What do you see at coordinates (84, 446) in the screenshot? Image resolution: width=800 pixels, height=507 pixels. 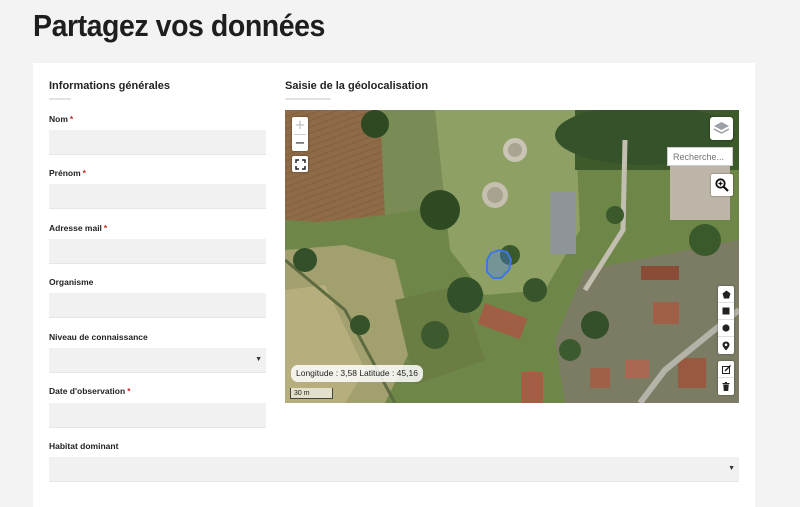 I see `habitat-label: Habitat dominant` at bounding box center [84, 446].